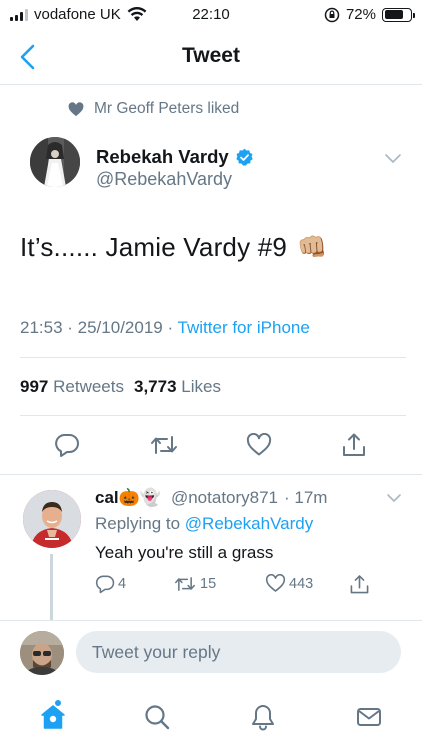 The height and width of the screenshot is (750, 422). I want to click on likes-count: 3,773, so click(155, 386).